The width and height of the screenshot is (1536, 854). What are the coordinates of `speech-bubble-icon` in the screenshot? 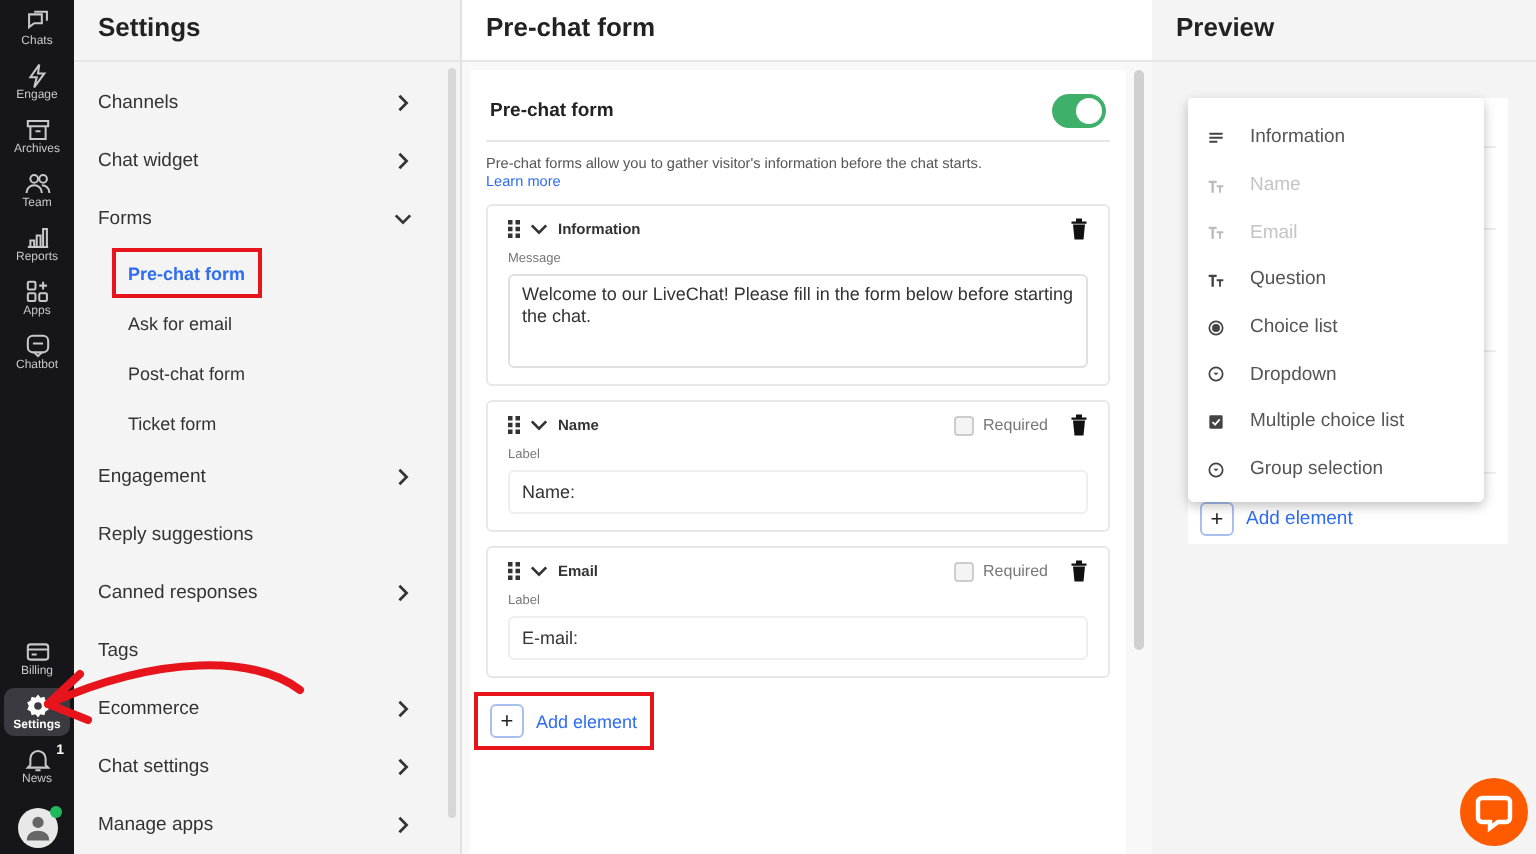 It's located at (1494, 812).